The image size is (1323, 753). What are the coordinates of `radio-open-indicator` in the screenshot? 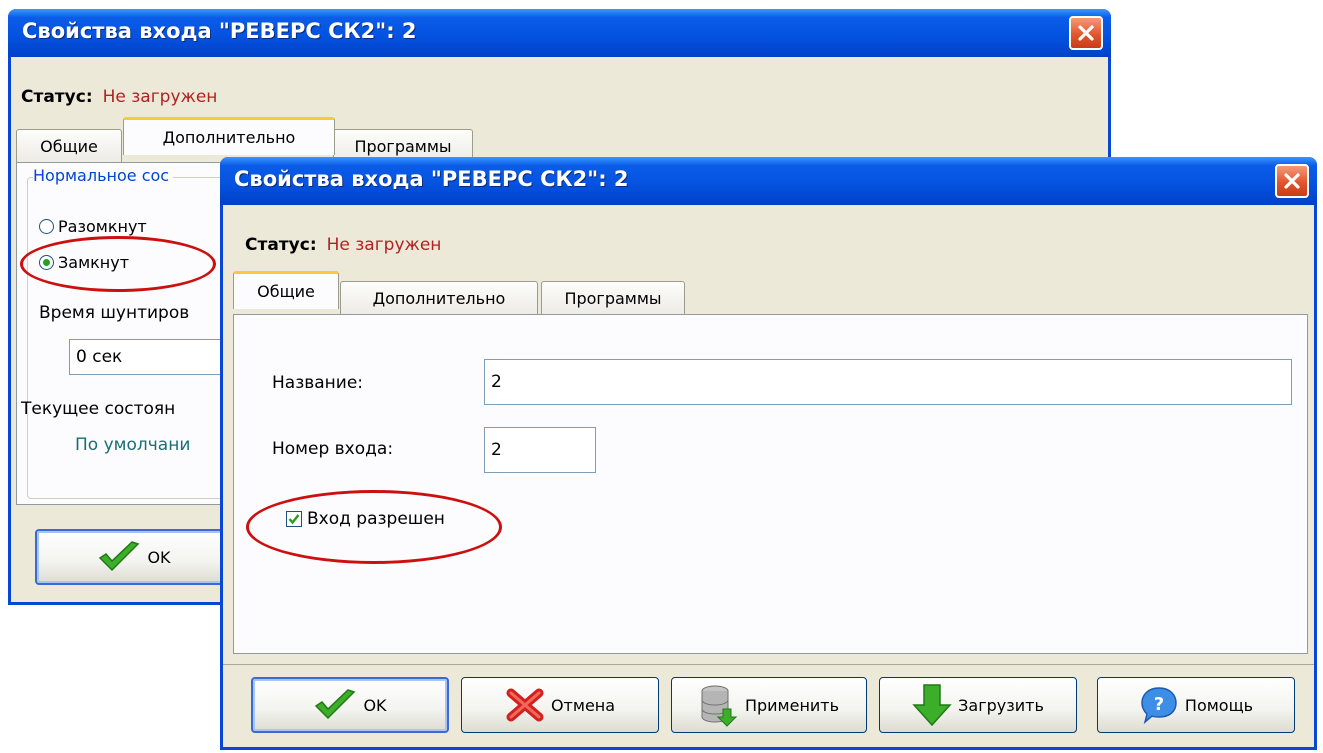 It's located at (46, 226).